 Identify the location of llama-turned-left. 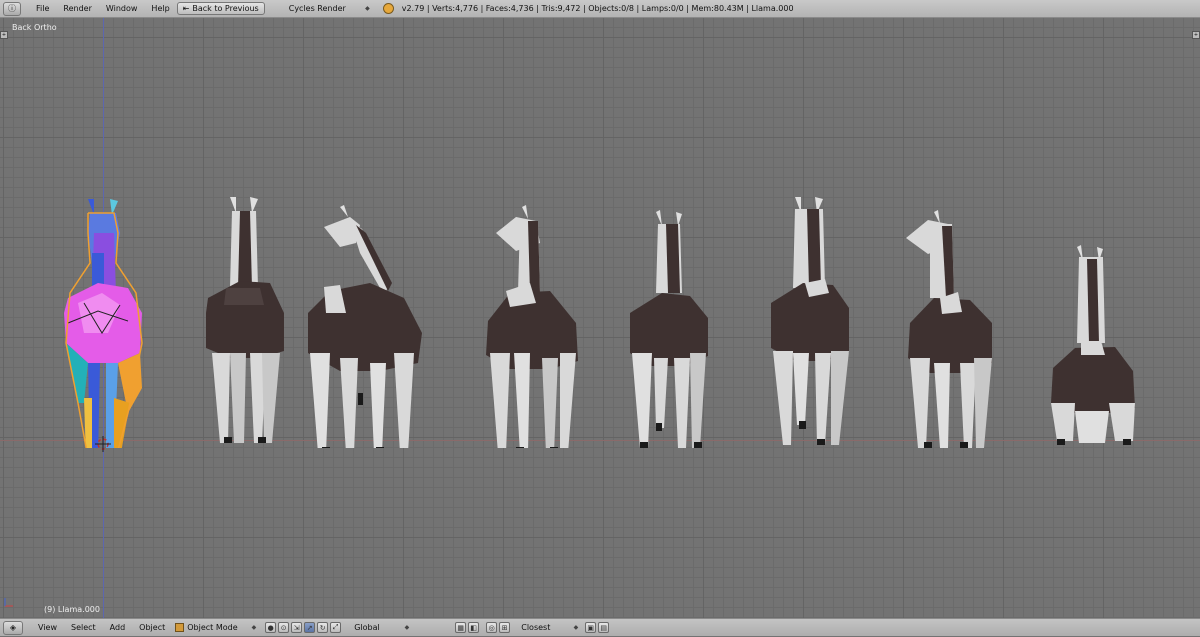
(532, 325).